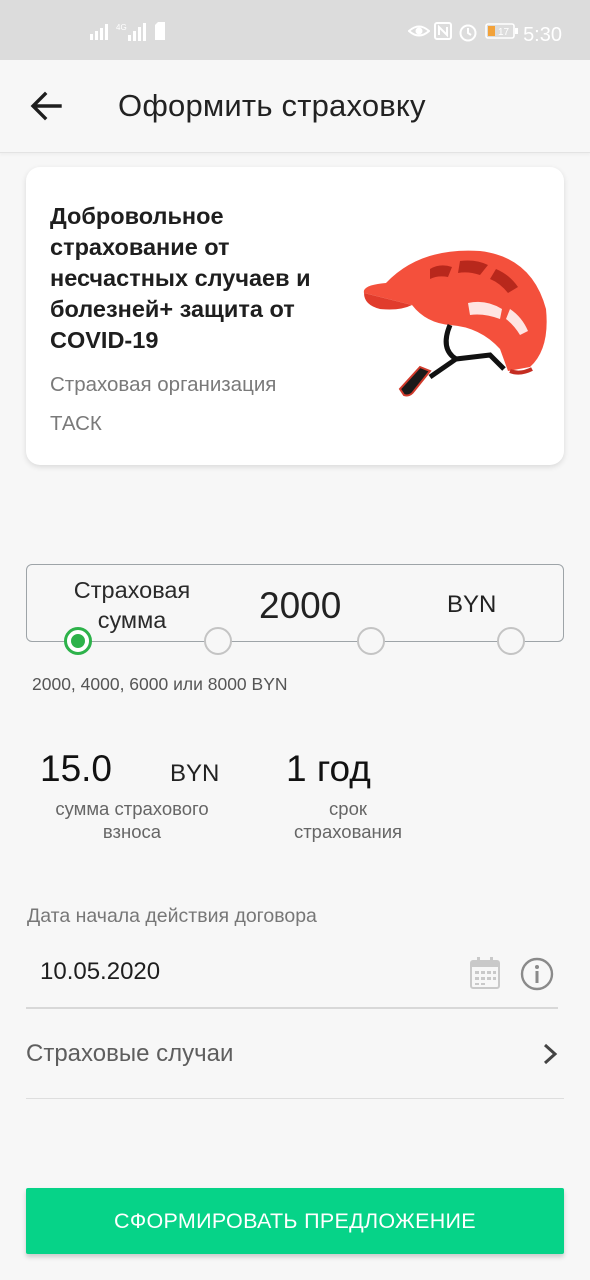 Image resolution: width=590 pixels, height=1280 pixels. What do you see at coordinates (76, 768) in the screenshot?
I see `premium-value: 15.0` at bounding box center [76, 768].